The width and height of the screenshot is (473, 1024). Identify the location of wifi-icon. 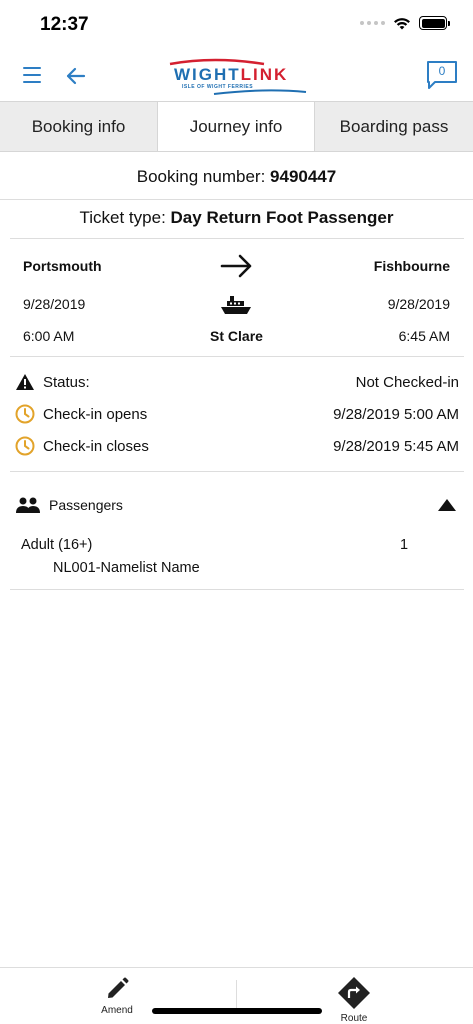
(402, 23).